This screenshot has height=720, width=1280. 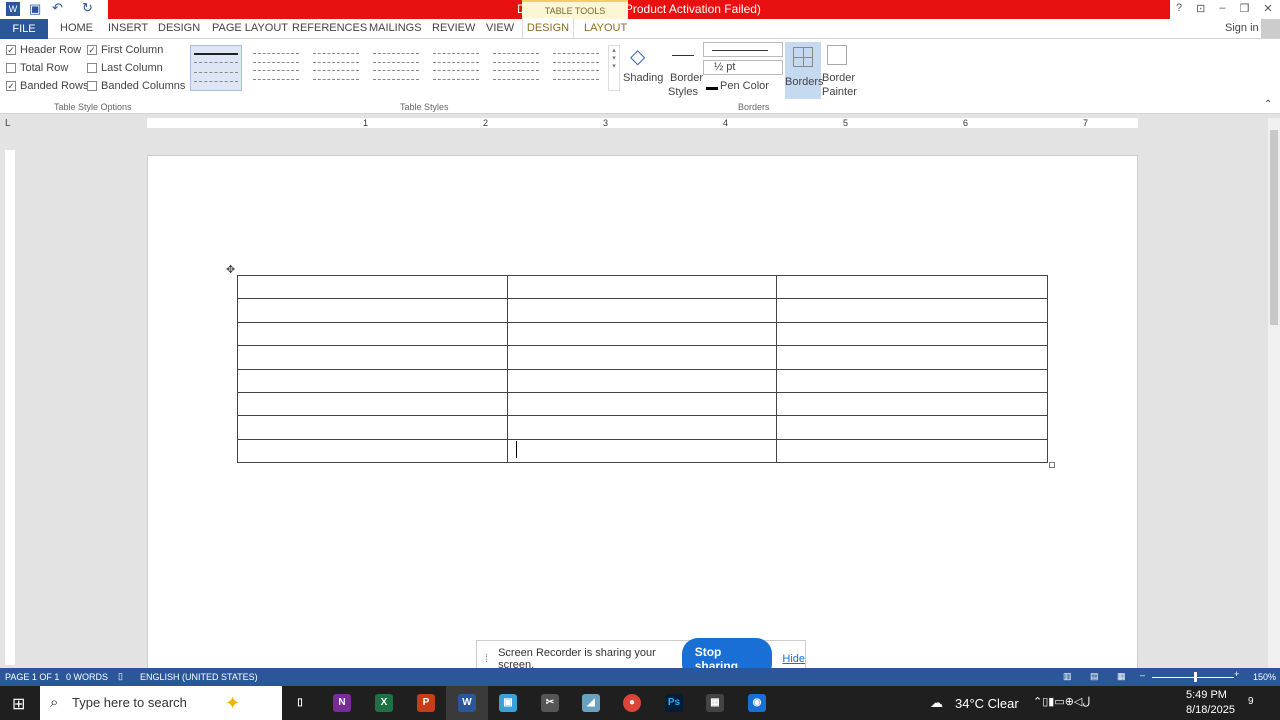 I want to click on border-styles-button: Border, so click(x=686, y=78).